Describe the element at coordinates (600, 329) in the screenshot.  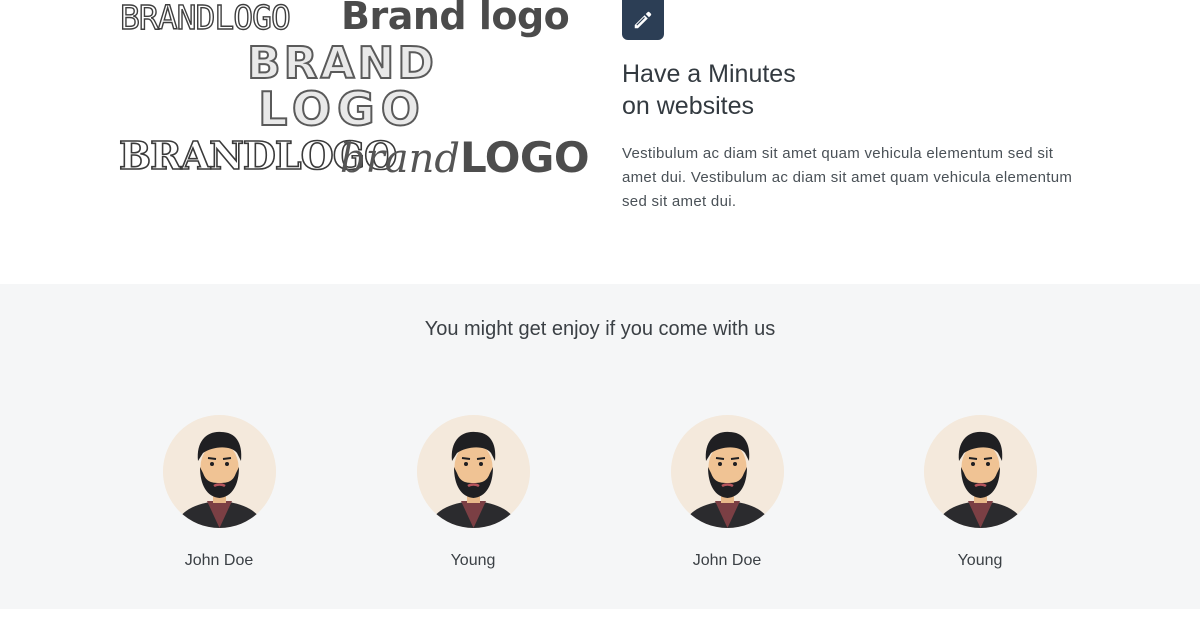
I see `team-heading: You might get enjoy if you come with us` at that location.